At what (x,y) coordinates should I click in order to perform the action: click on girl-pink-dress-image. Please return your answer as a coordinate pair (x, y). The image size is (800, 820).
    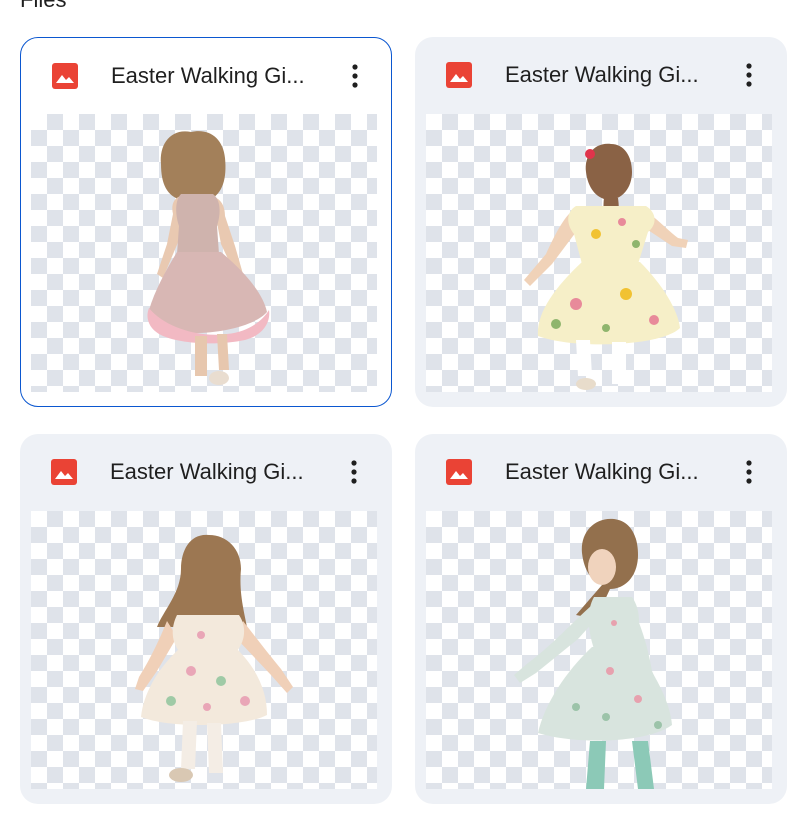
    Looking at the image, I should click on (208, 258).